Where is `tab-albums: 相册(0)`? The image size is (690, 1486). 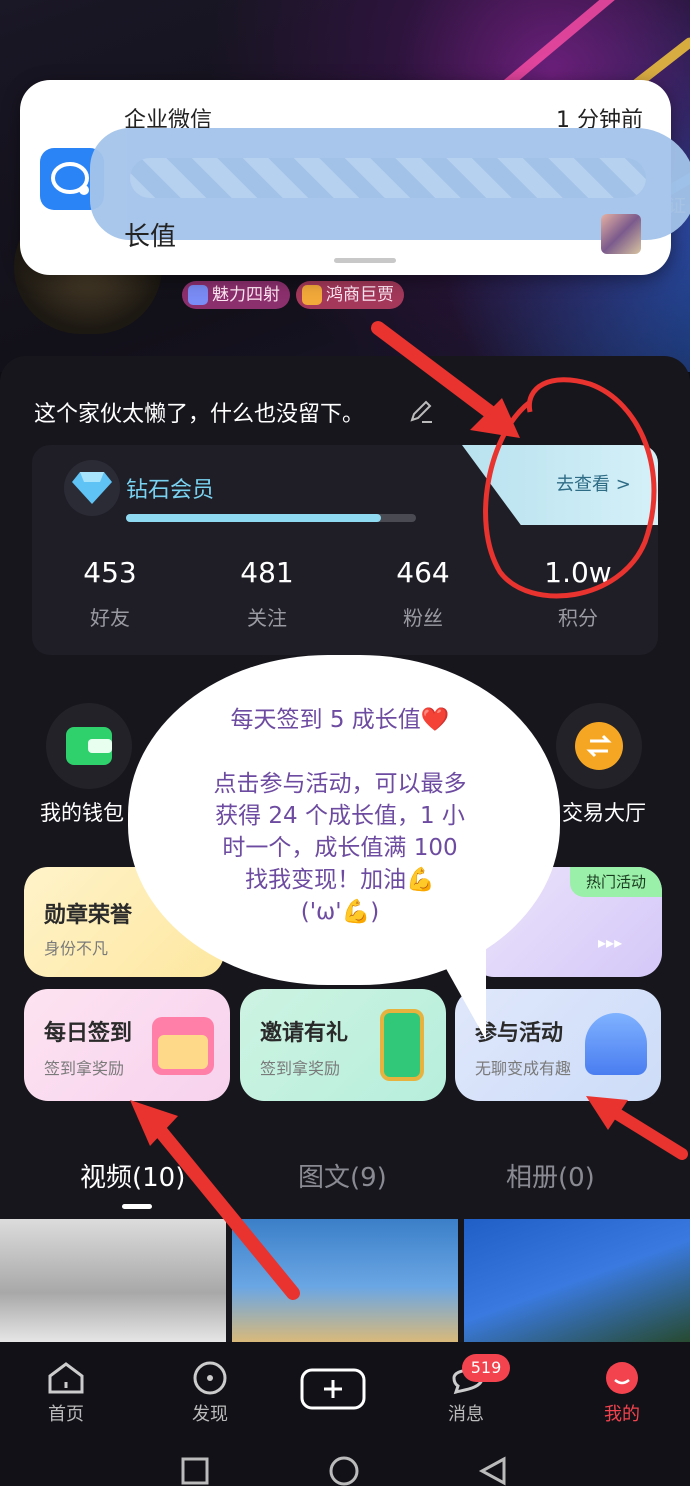 tab-albums: 相册(0) is located at coordinates (550, 1175).